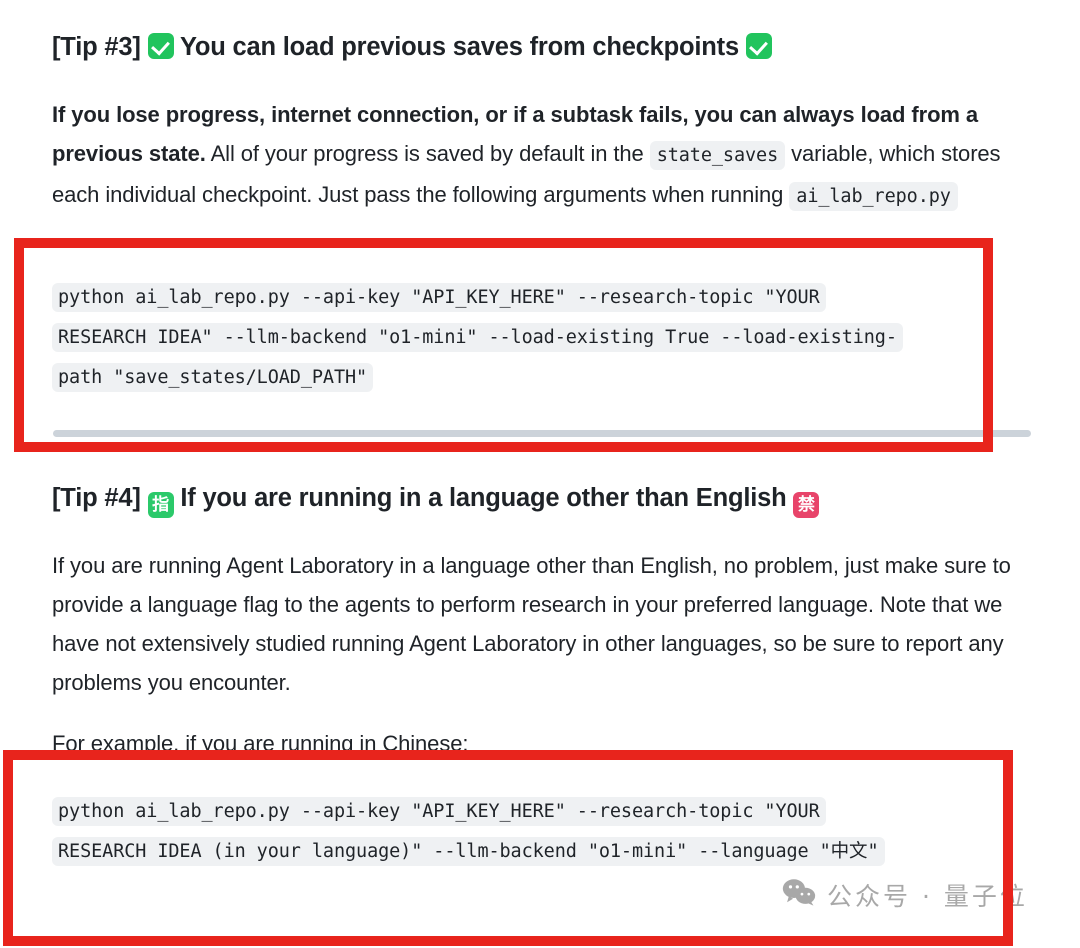 This screenshot has width=1080, height=948. Describe the element at coordinates (873, 196) in the screenshot. I see `inline-code-ai-lab-repo: ai_lab_repo.py` at that location.